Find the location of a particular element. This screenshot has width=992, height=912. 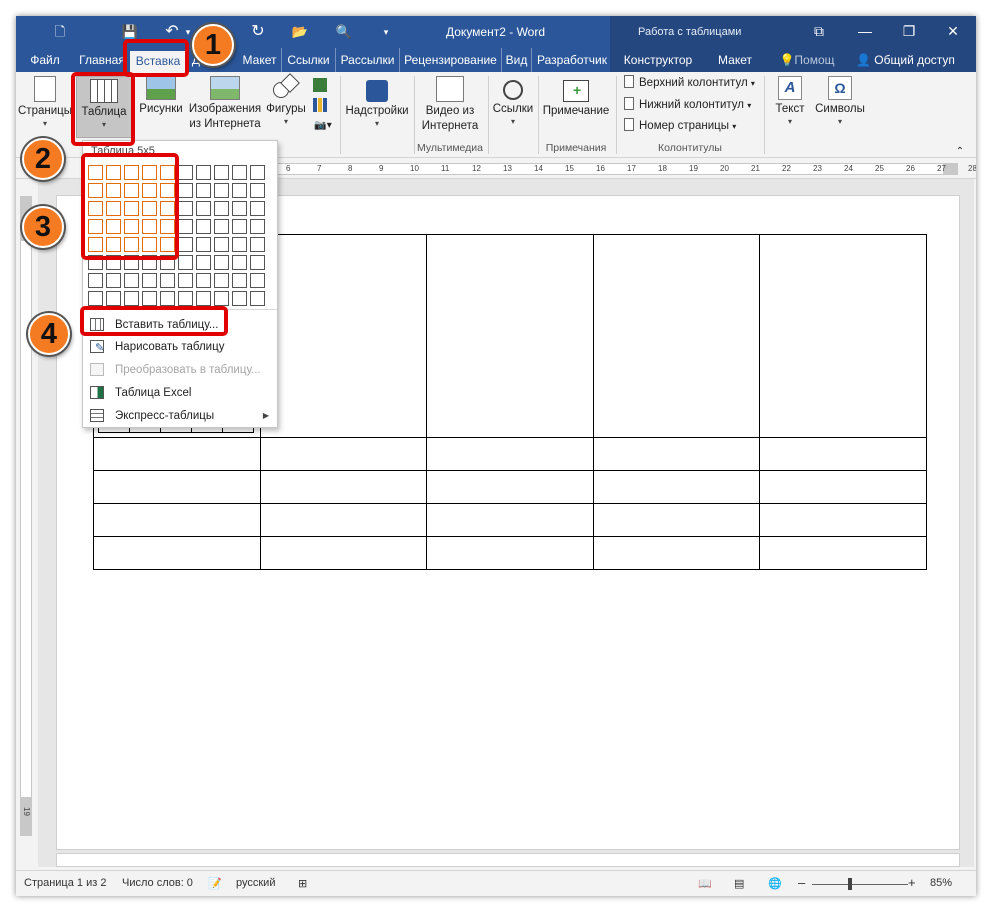

tab-home: Главная is located at coordinates (102, 60).